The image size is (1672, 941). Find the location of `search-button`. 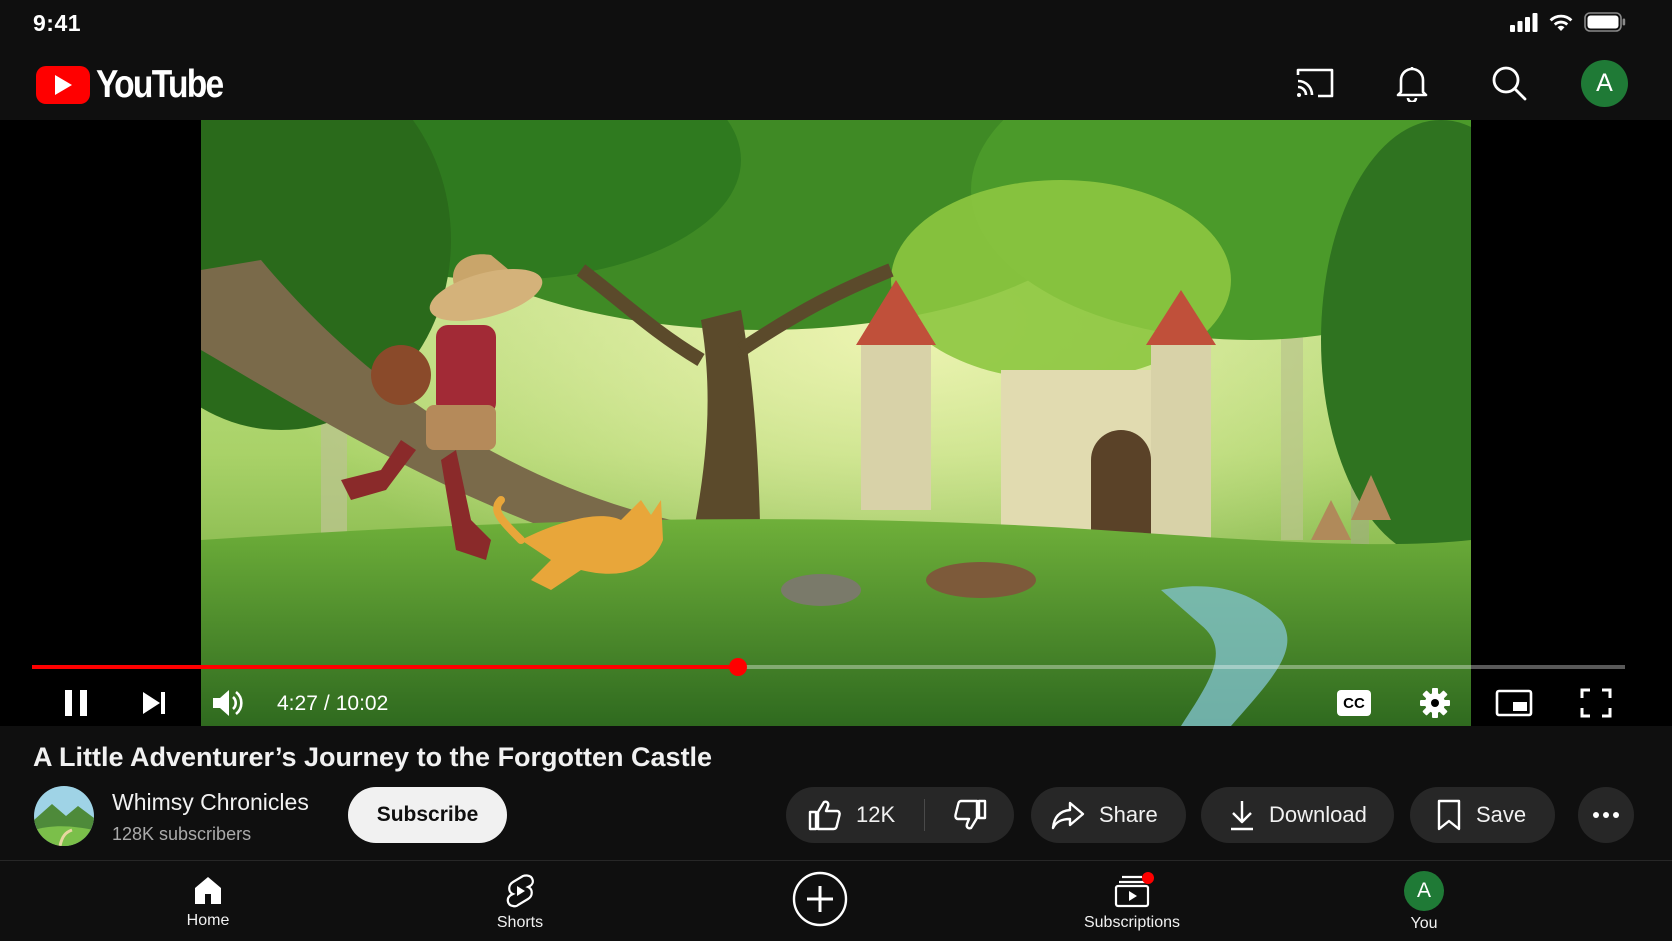

search-button is located at coordinates (1509, 83).